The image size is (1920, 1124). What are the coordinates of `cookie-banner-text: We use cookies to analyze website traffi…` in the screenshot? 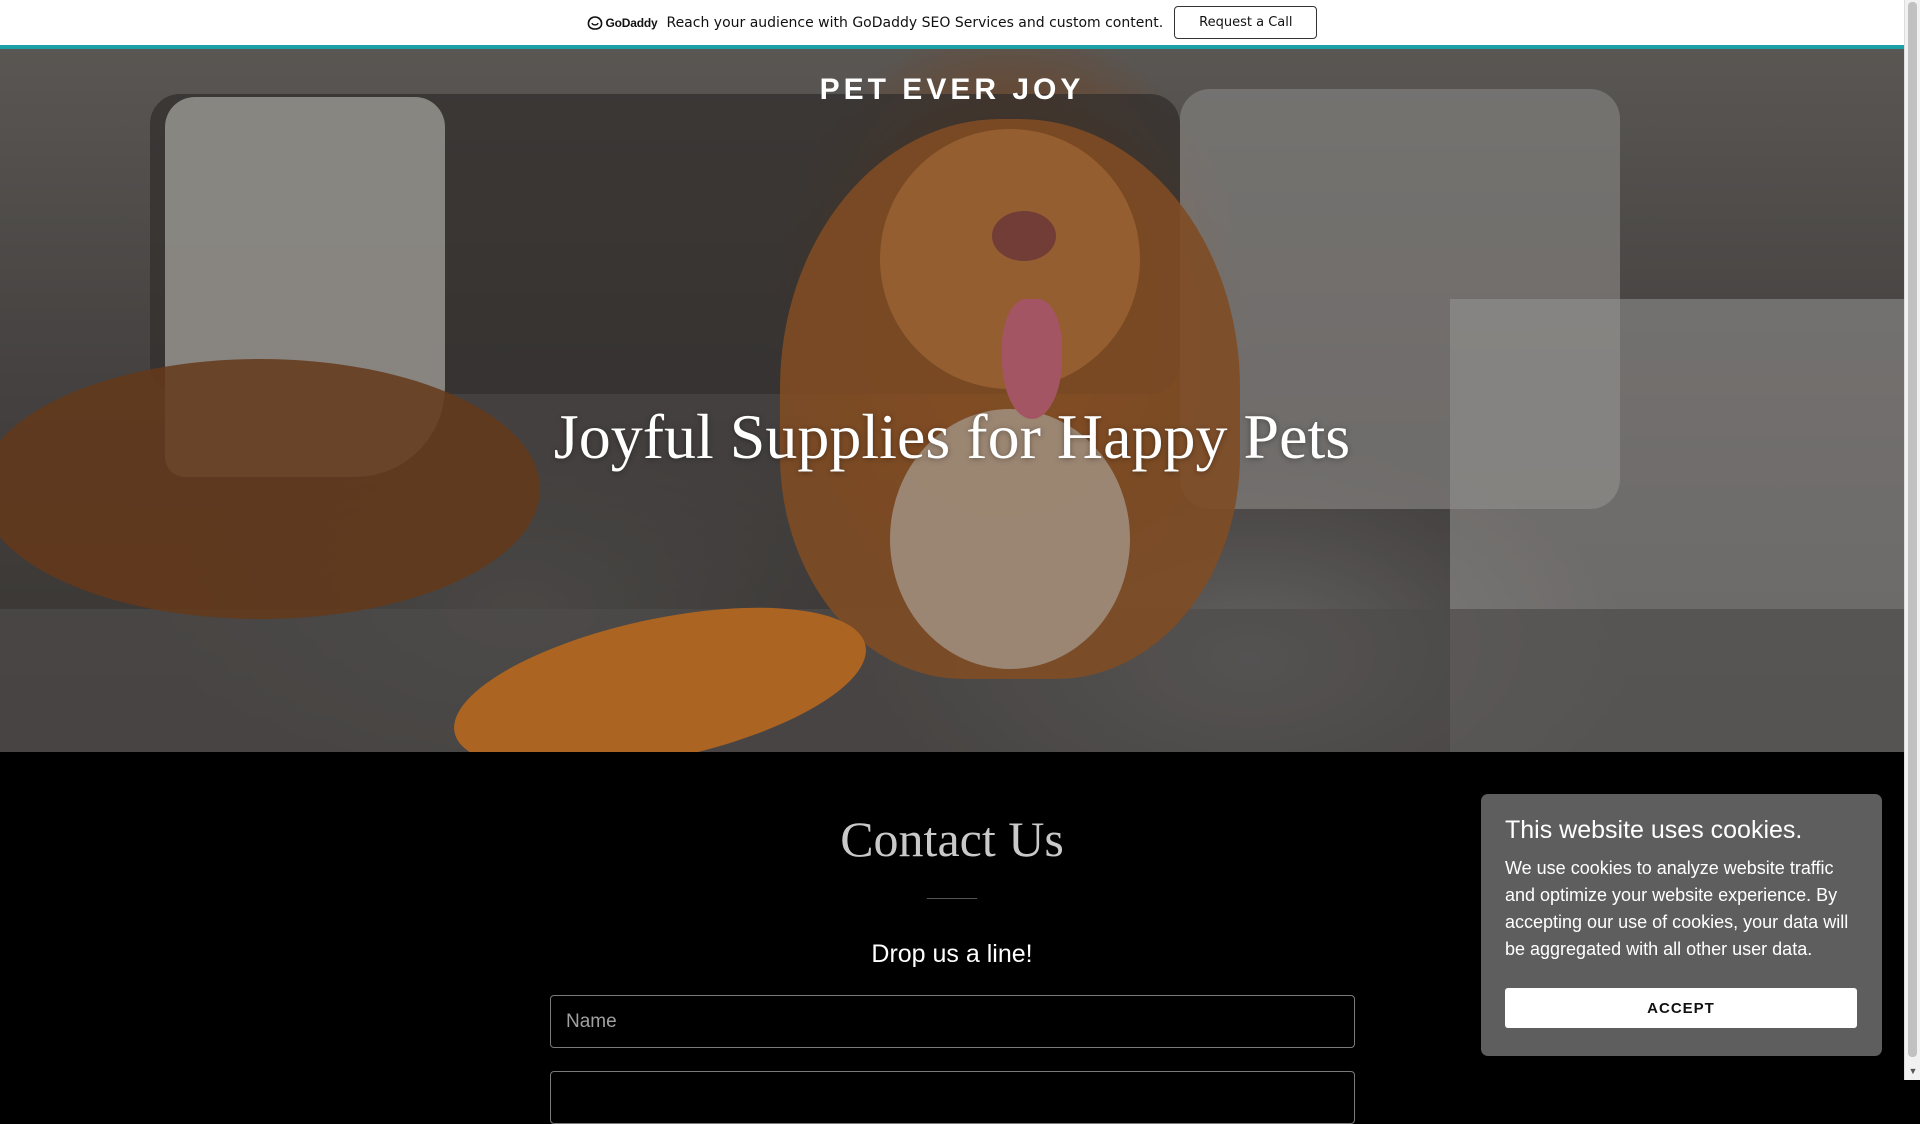 It's located at (1677, 908).